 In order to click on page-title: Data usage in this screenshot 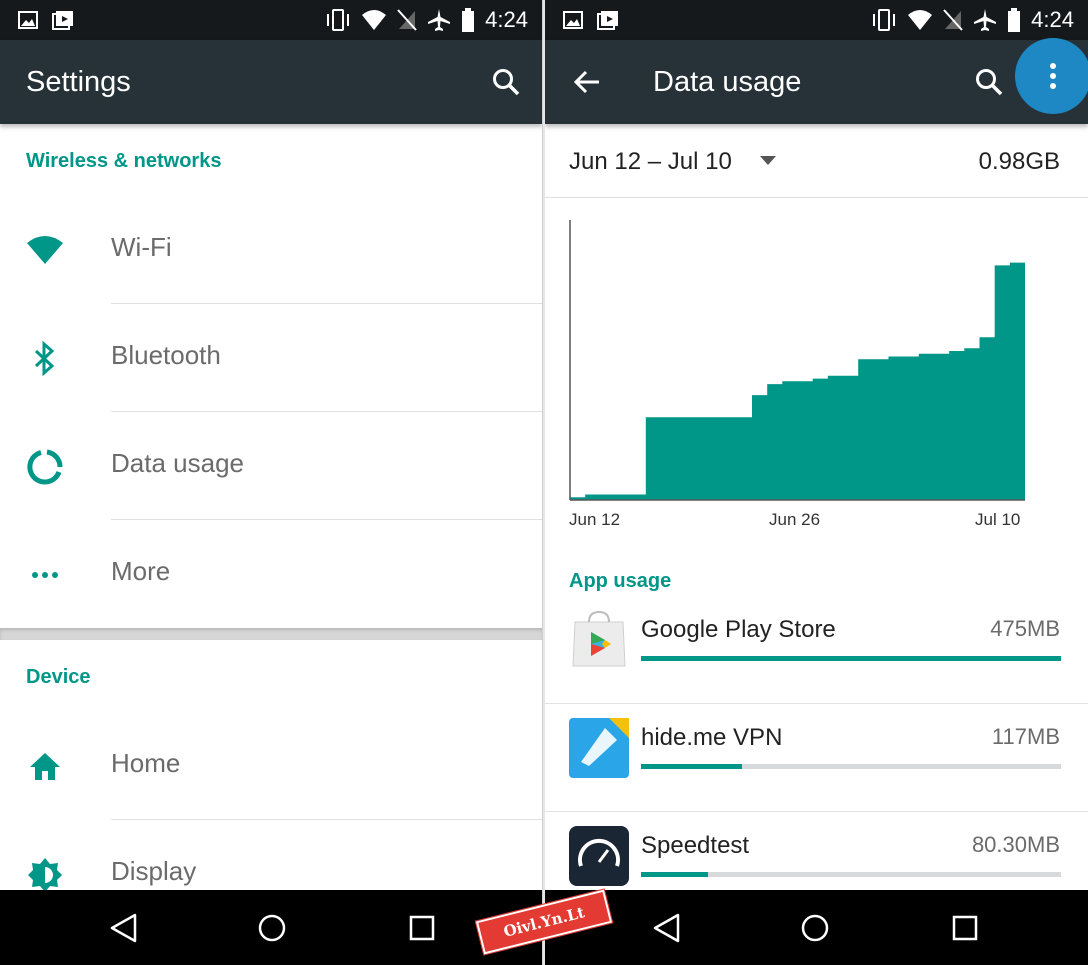, I will do `click(727, 82)`.